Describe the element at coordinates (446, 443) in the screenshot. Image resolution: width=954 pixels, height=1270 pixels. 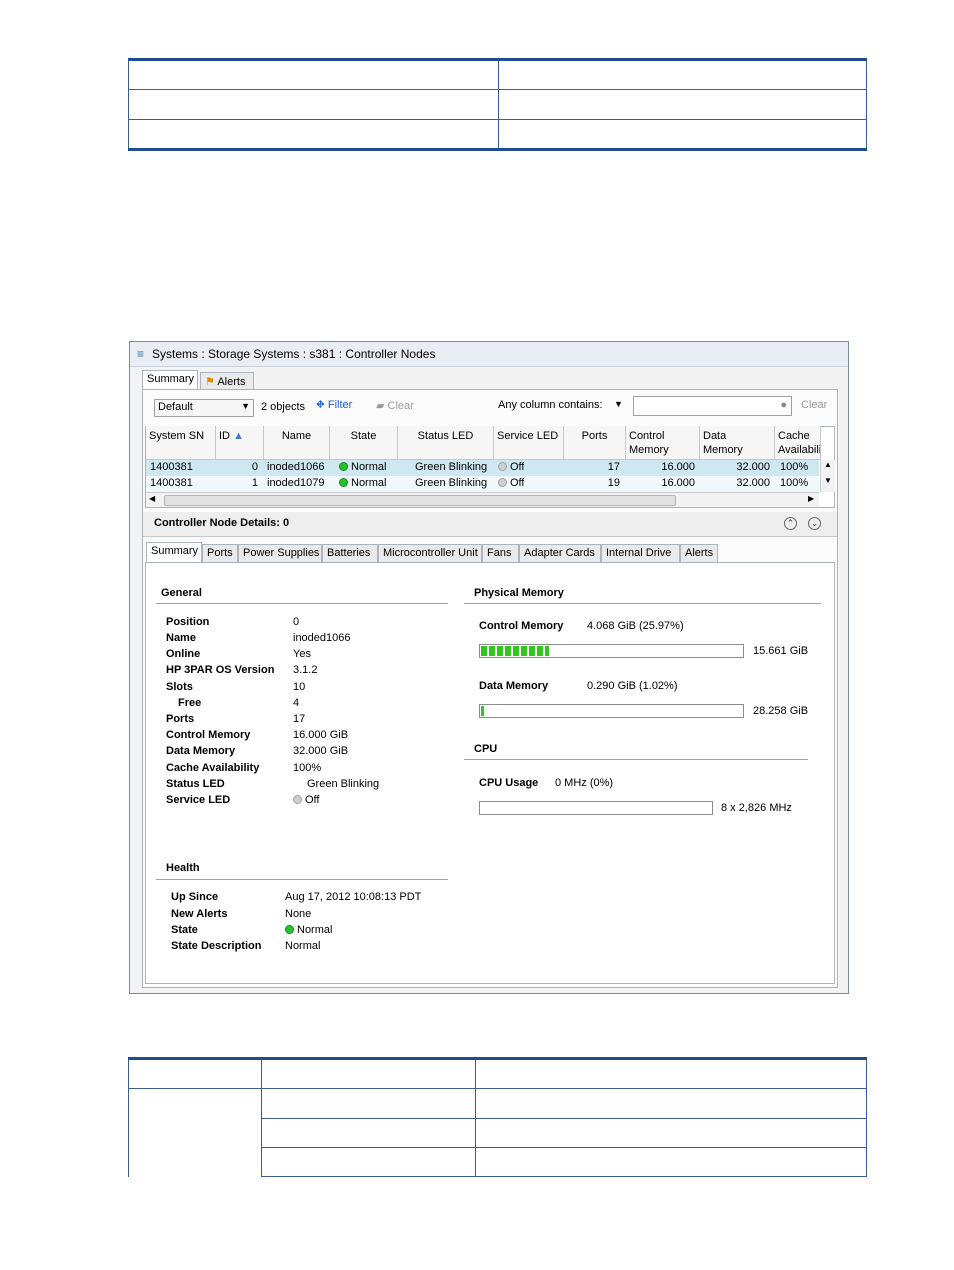
I see `col-header-status-led: Status LED` at that location.